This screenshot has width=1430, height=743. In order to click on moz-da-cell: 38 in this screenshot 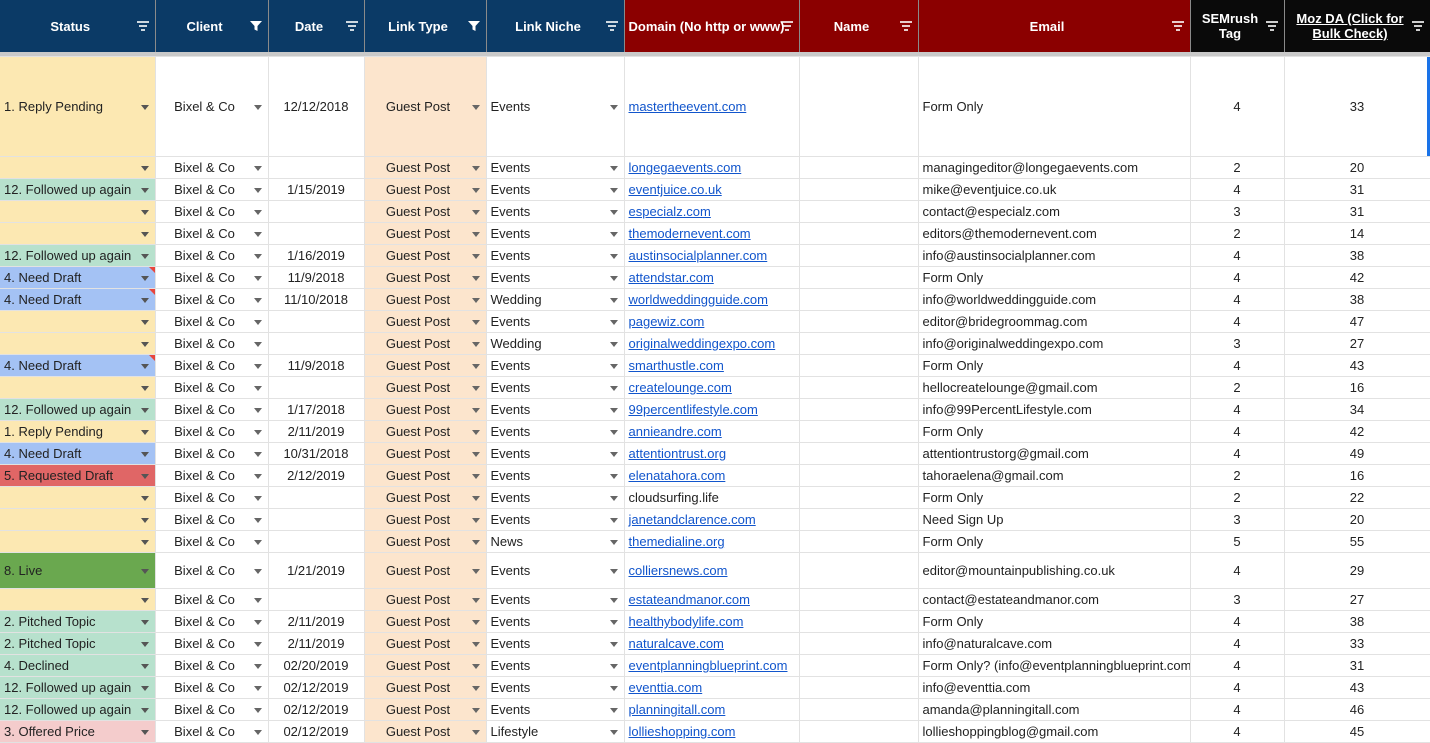, I will do `click(1357, 299)`.